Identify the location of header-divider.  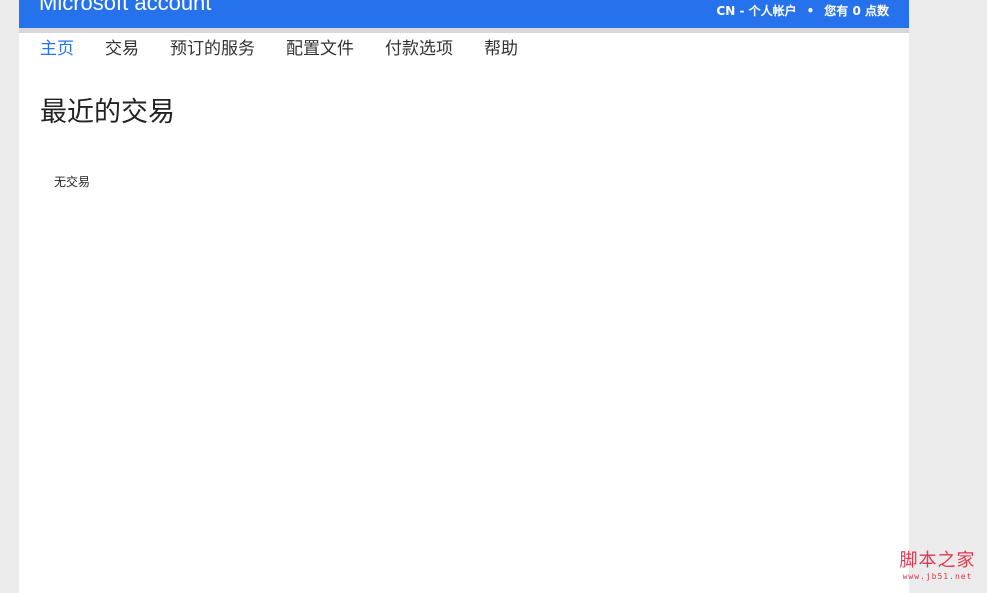
(464, 30).